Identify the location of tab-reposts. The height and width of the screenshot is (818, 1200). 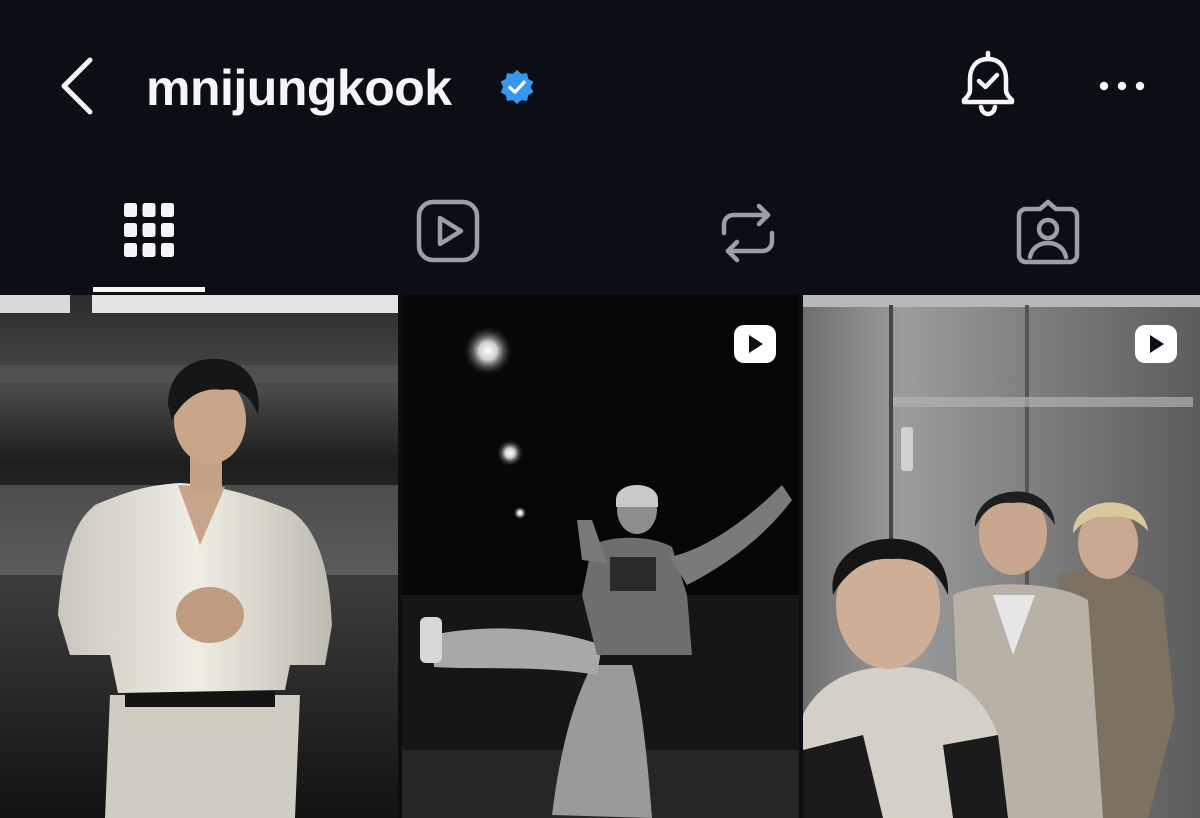
(748, 235).